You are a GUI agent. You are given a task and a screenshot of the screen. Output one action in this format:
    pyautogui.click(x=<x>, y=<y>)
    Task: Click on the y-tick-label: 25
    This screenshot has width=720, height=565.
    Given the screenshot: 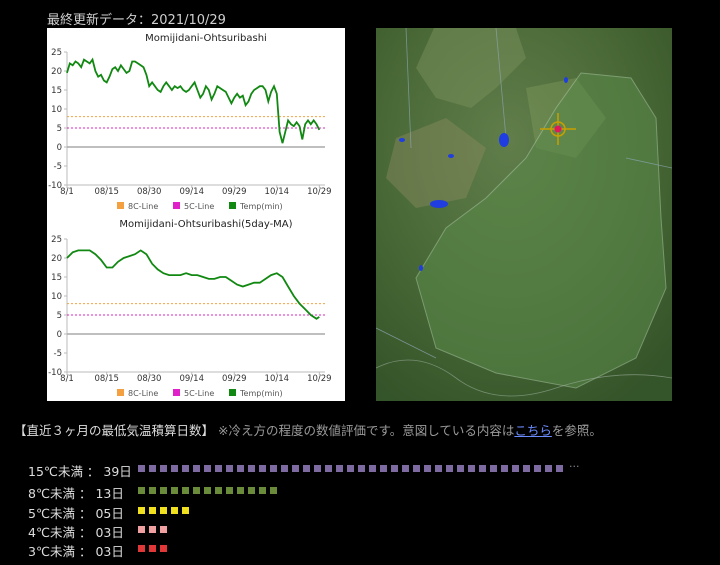 What is the action you would take?
    pyautogui.click(x=56, y=240)
    